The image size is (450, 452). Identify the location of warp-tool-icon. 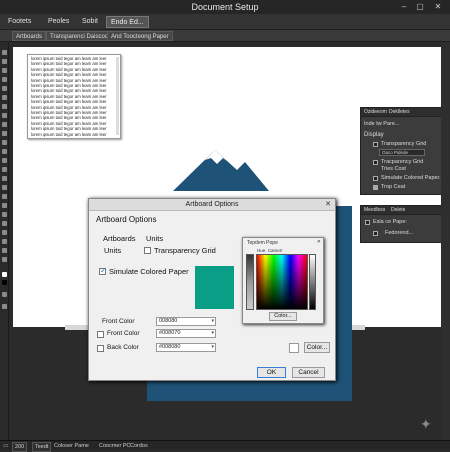
(4, 151).